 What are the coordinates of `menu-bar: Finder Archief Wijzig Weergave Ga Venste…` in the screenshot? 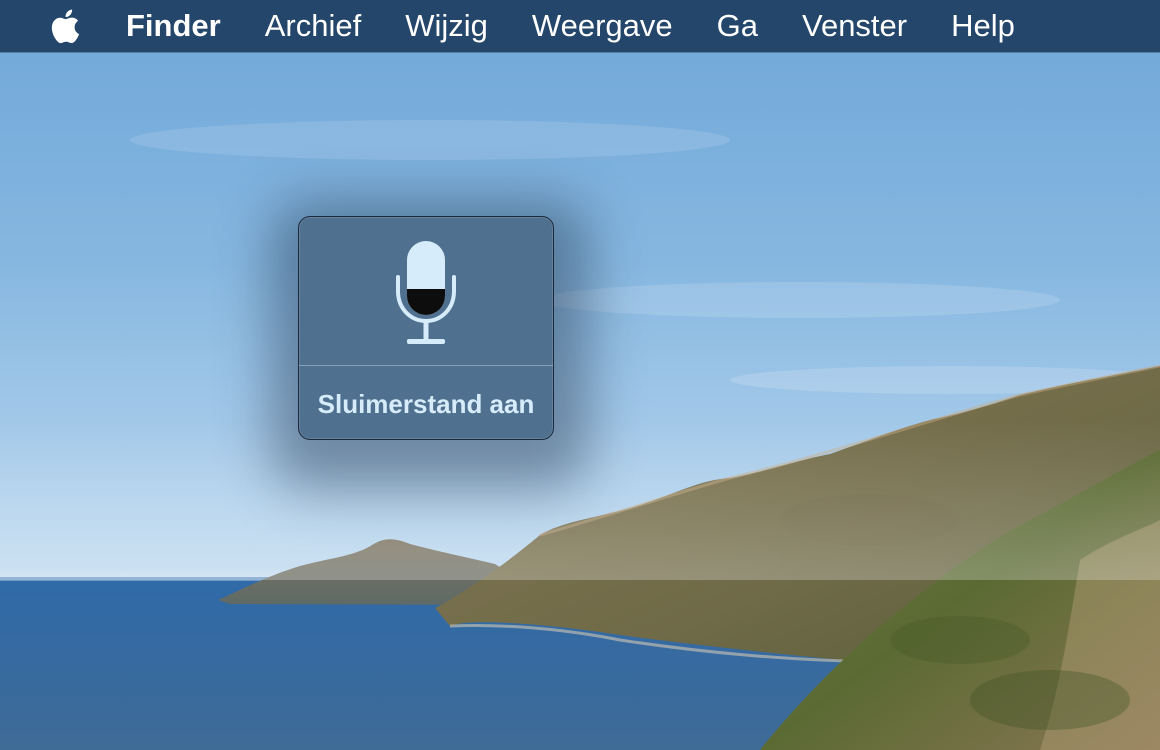 It's located at (580, 26).